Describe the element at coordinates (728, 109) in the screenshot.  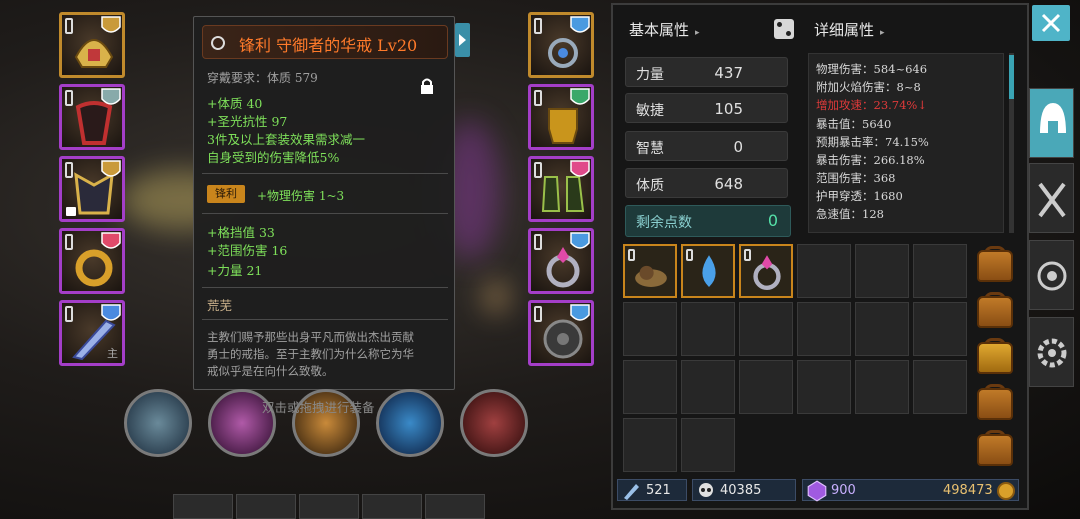
I see `attr-value: 105` at that location.